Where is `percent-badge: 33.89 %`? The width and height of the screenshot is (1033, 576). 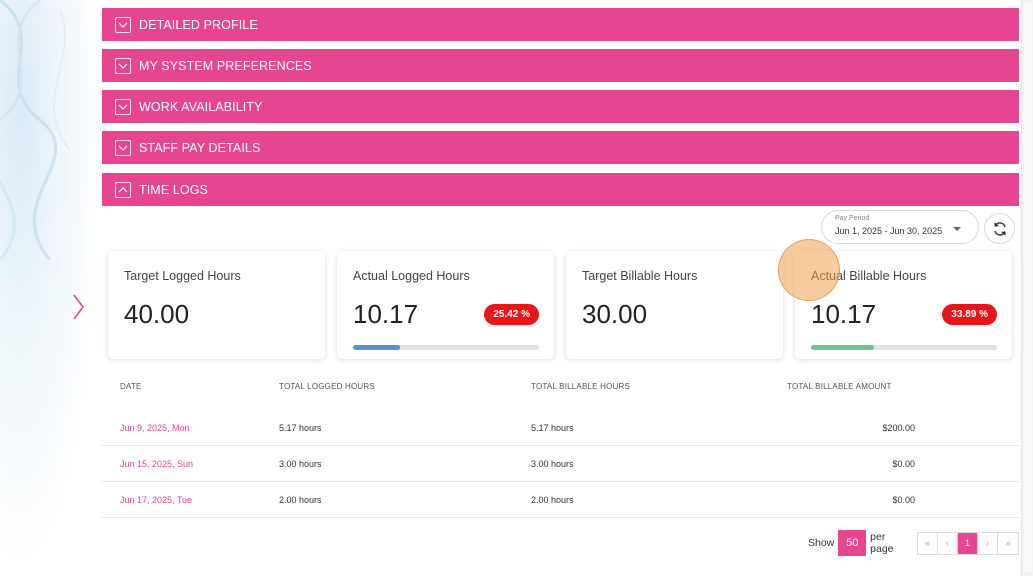
percent-badge: 33.89 % is located at coordinates (969, 314).